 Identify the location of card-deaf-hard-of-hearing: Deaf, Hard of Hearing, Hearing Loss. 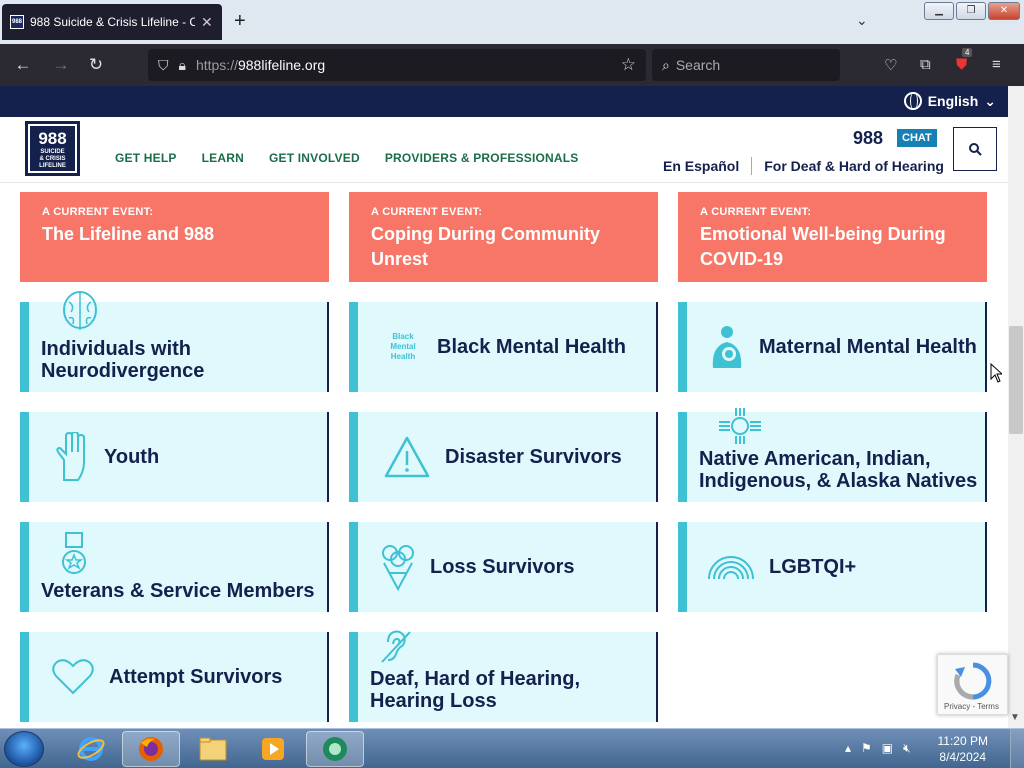
(503, 676).